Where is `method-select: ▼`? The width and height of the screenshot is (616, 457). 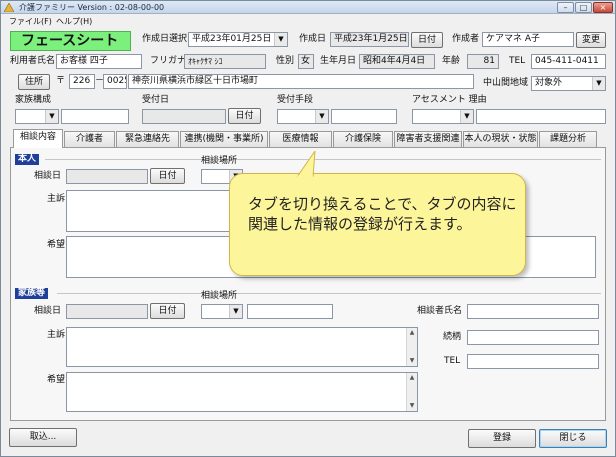 method-select: ▼ is located at coordinates (303, 116).